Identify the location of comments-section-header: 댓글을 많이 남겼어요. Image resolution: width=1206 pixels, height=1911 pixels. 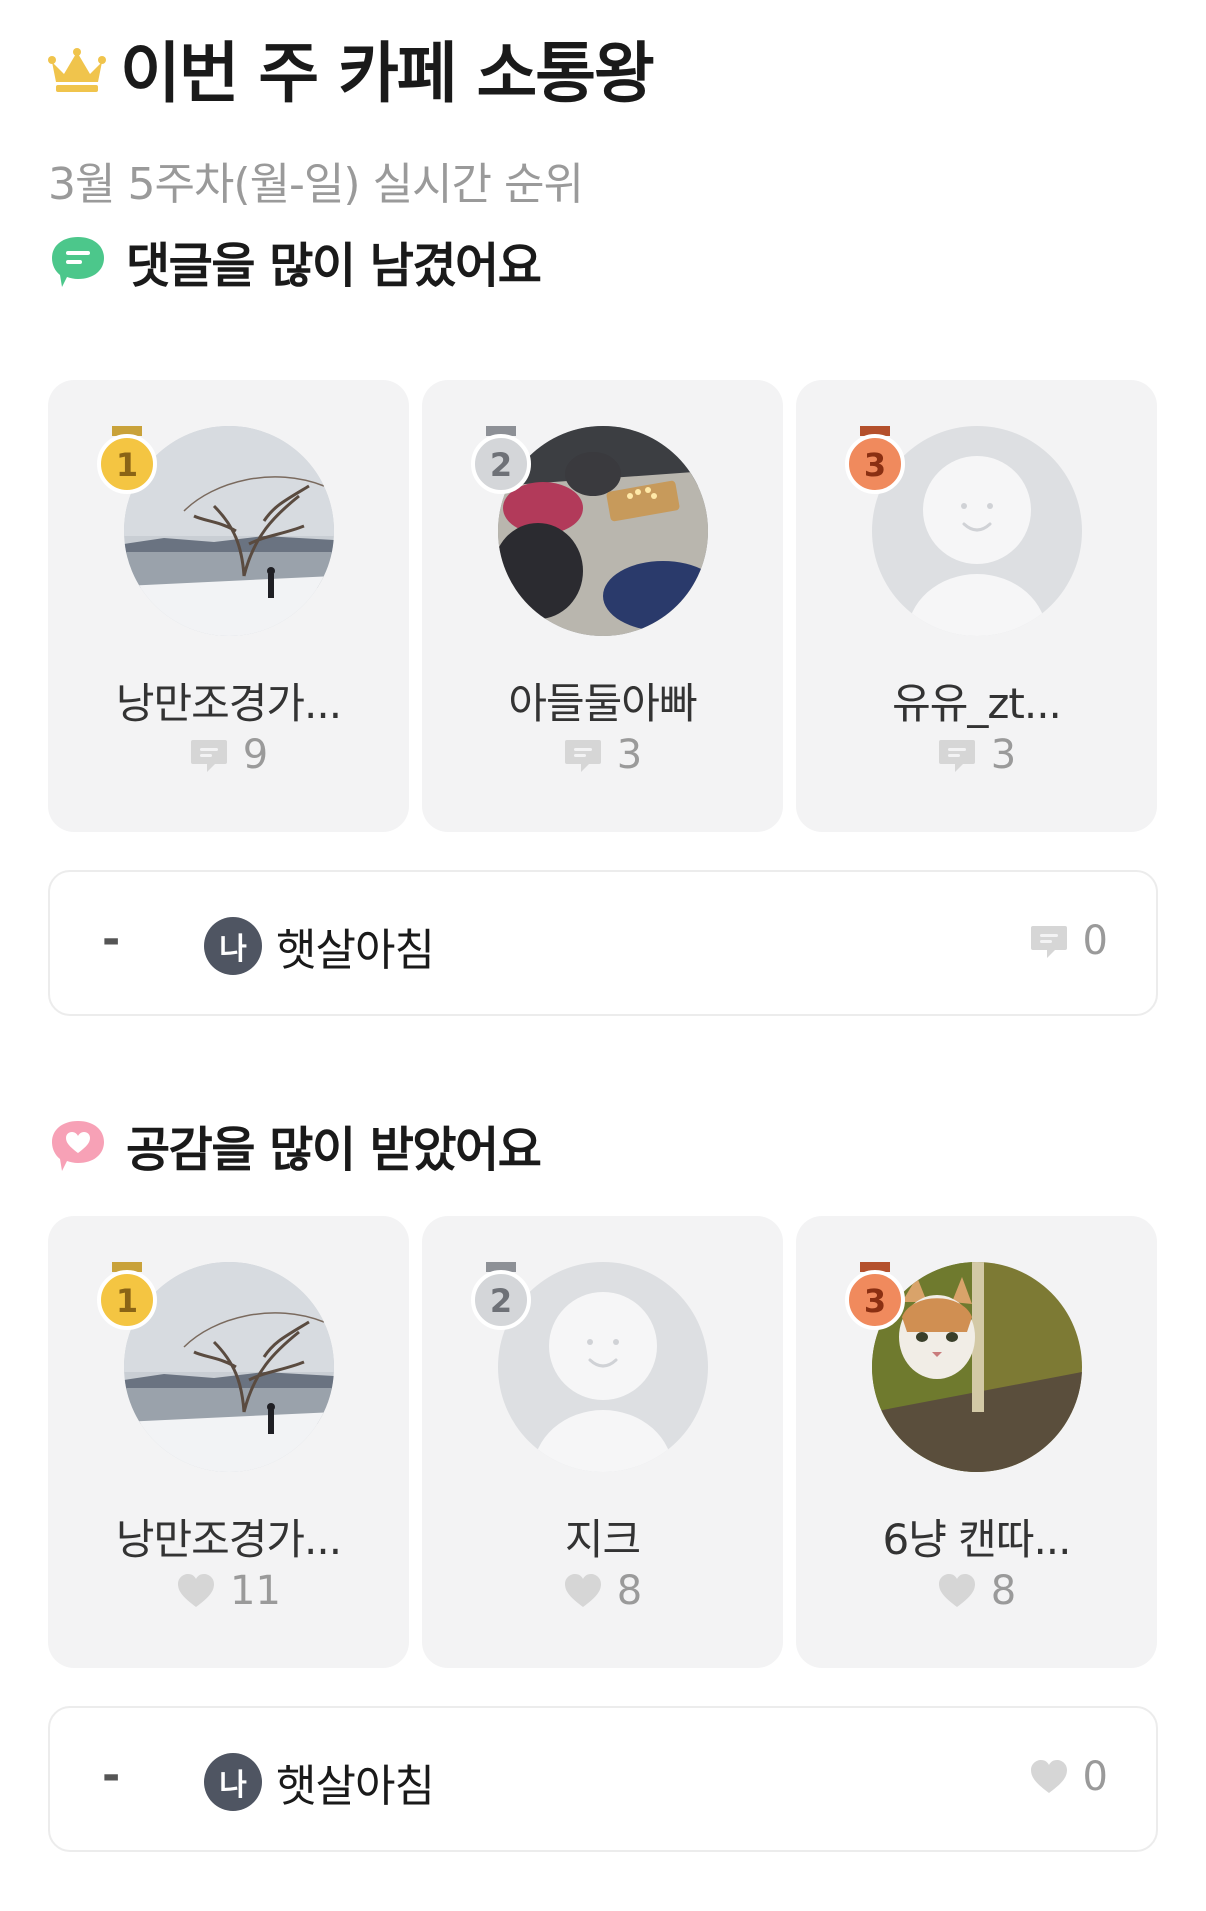
(295, 261).